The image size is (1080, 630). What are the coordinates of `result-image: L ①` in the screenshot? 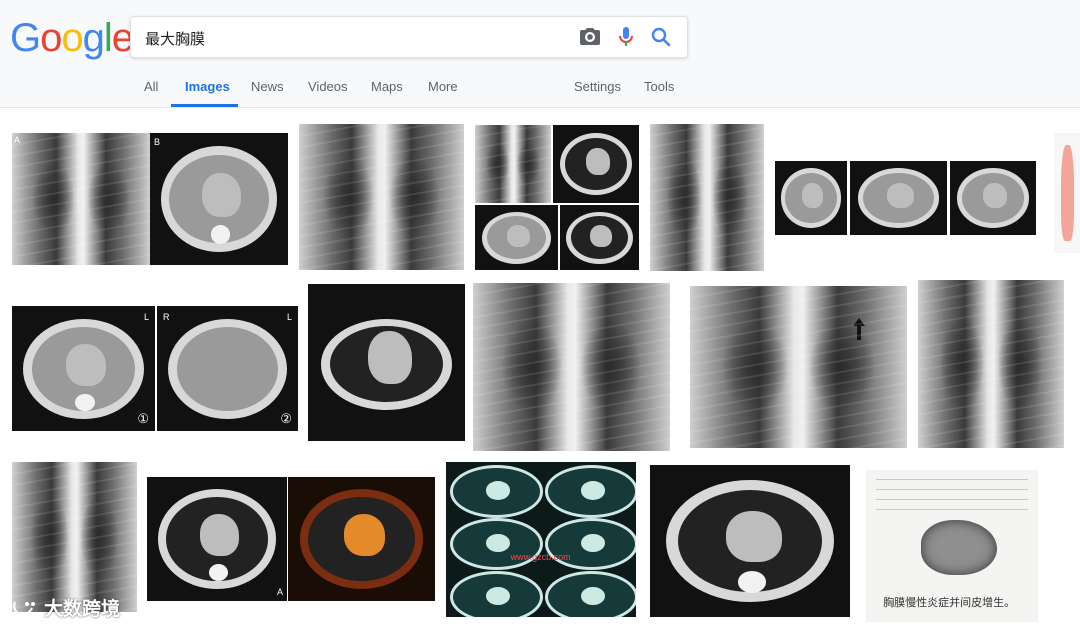 It's located at (83, 368).